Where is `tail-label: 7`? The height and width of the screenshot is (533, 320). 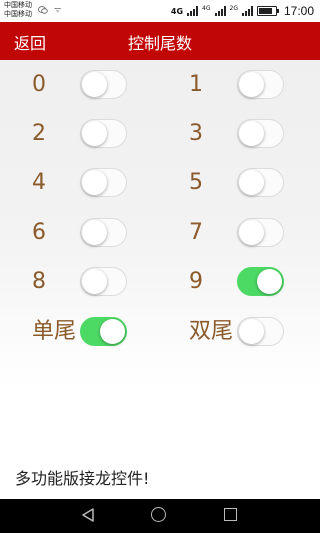 tail-label: 7 is located at coordinates (196, 232).